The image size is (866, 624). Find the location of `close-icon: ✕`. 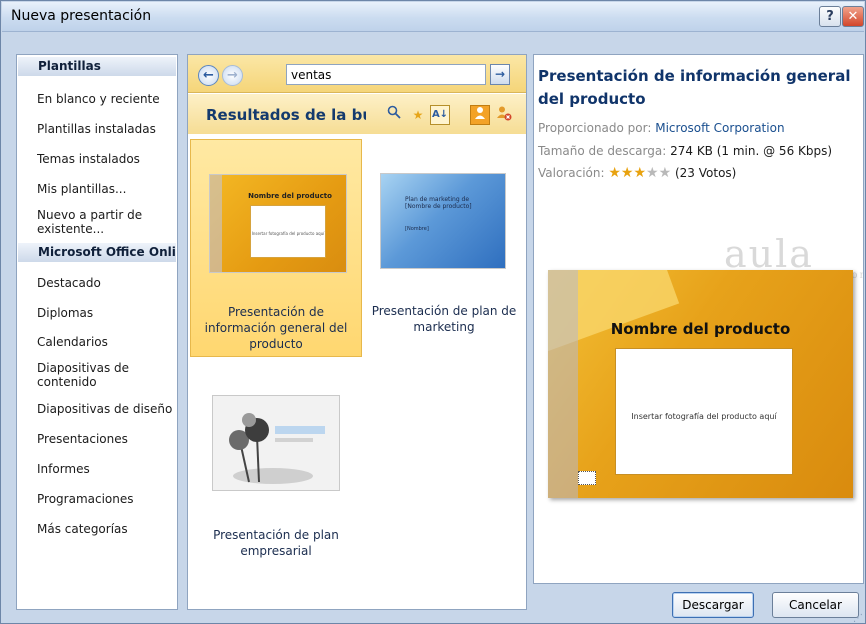

close-icon: ✕ is located at coordinates (853, 16).